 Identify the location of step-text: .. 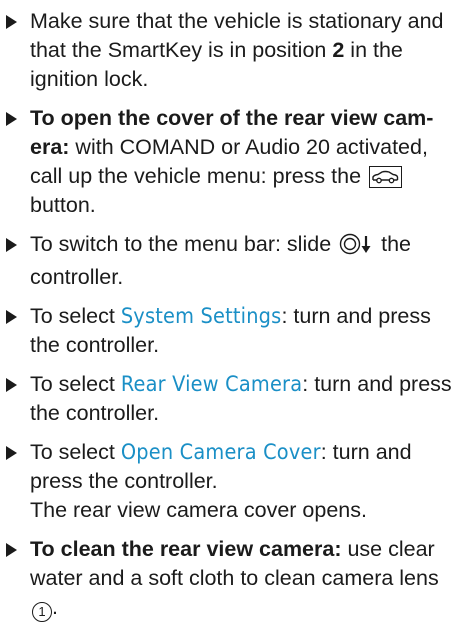
(55, 607).